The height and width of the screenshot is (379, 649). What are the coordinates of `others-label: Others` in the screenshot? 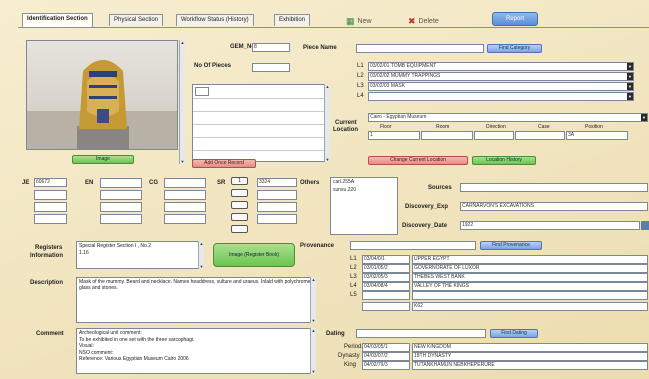 It's located at (310, 183).